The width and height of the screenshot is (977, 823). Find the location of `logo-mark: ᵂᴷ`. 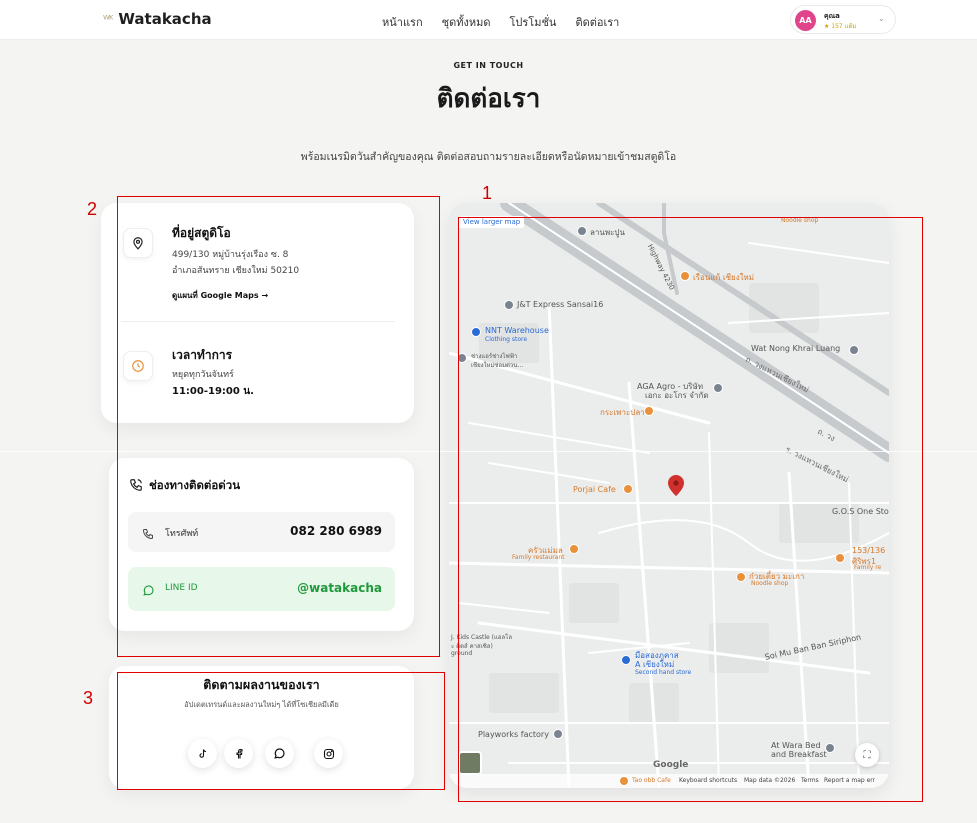

logo-mark: ᵂᴷ is located at coordinates (108, 19).